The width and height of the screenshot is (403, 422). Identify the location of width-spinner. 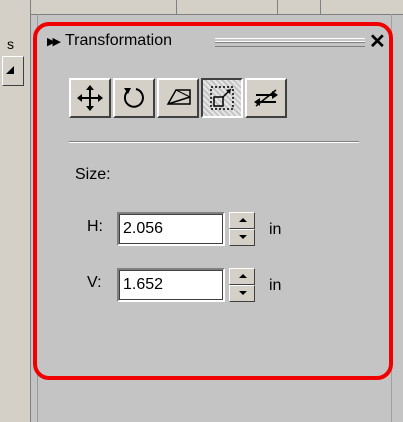
(242, 285).